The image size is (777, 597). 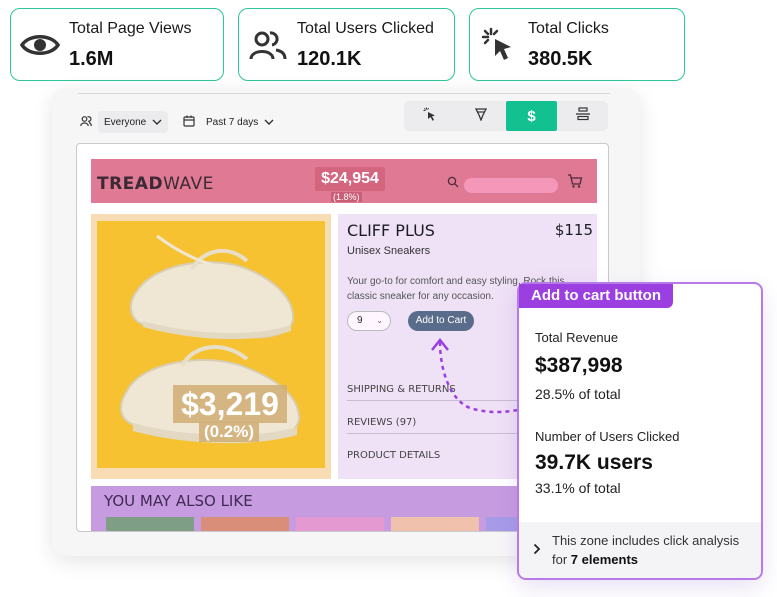 What do you see at coordinates (155, 184) in the screenshot?
I see `store-logo: TREADWAVE` at bounding box center [155, 184].